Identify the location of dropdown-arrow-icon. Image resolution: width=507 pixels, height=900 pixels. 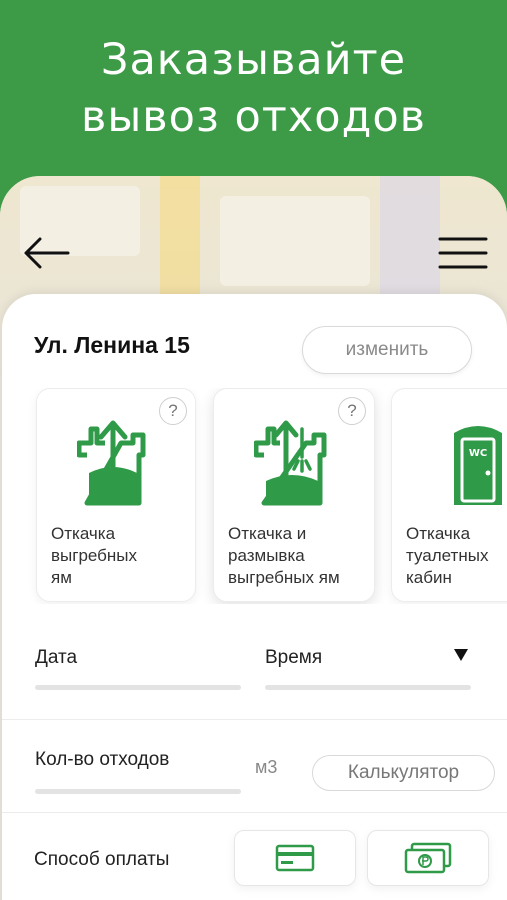
(461, 655).